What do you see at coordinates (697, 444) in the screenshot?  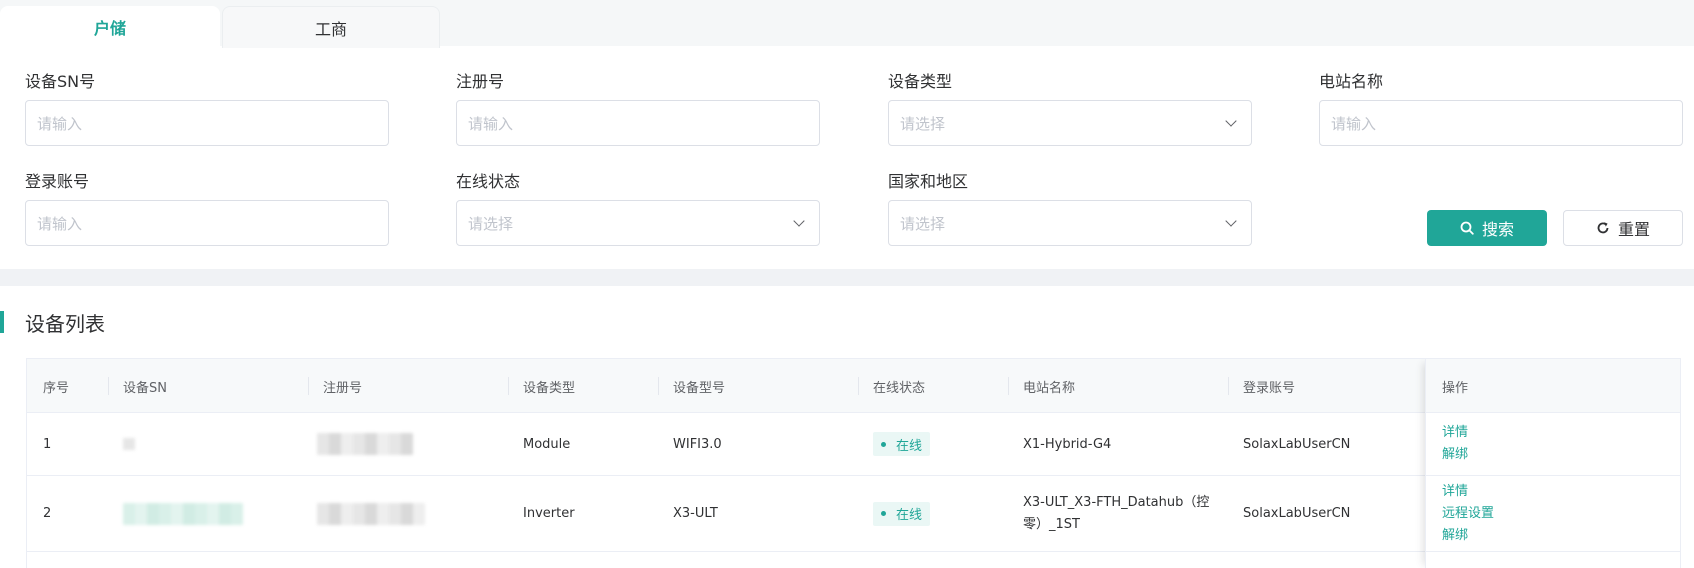 I see `row-device-model: WIFI3.0` at bounding box center [697, 444].